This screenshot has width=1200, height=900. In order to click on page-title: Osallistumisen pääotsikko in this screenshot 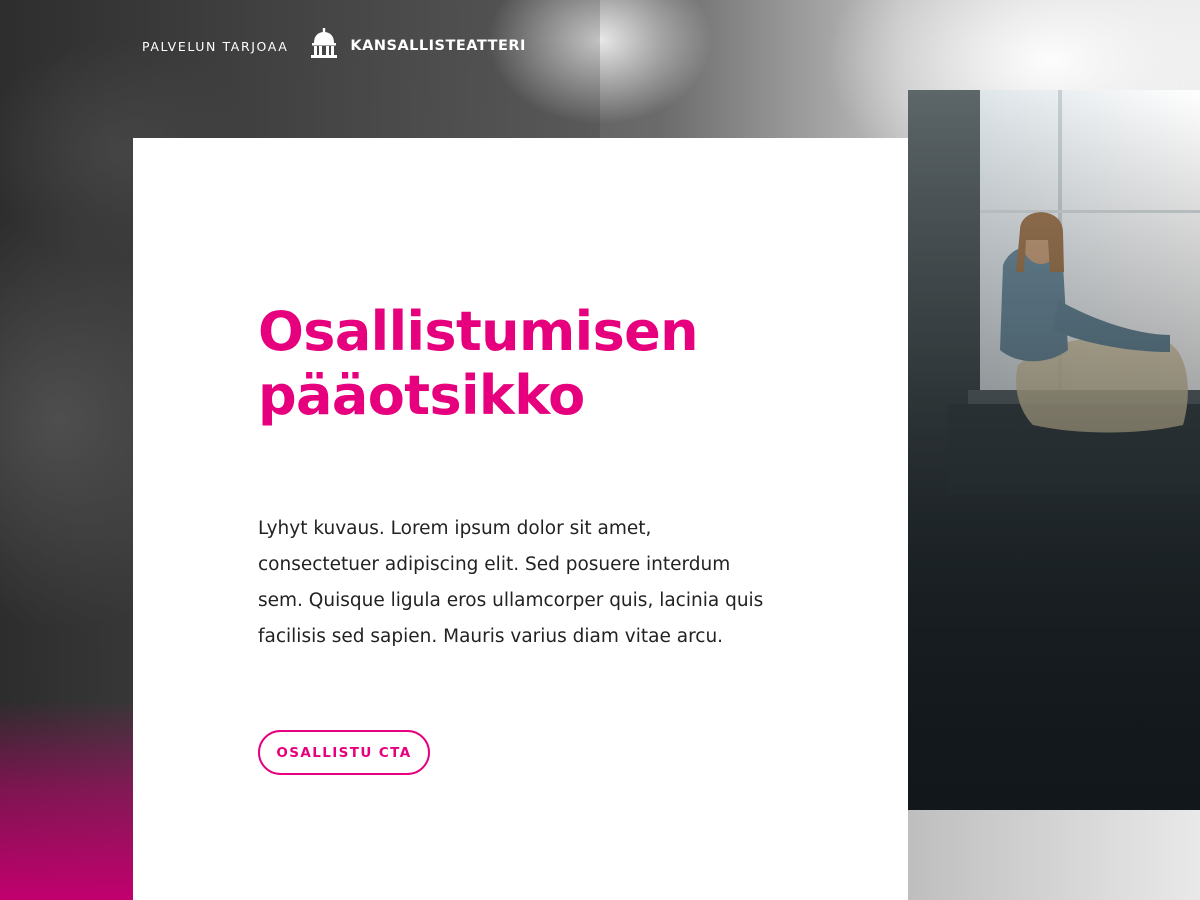, I will do `click(478, 363)`.